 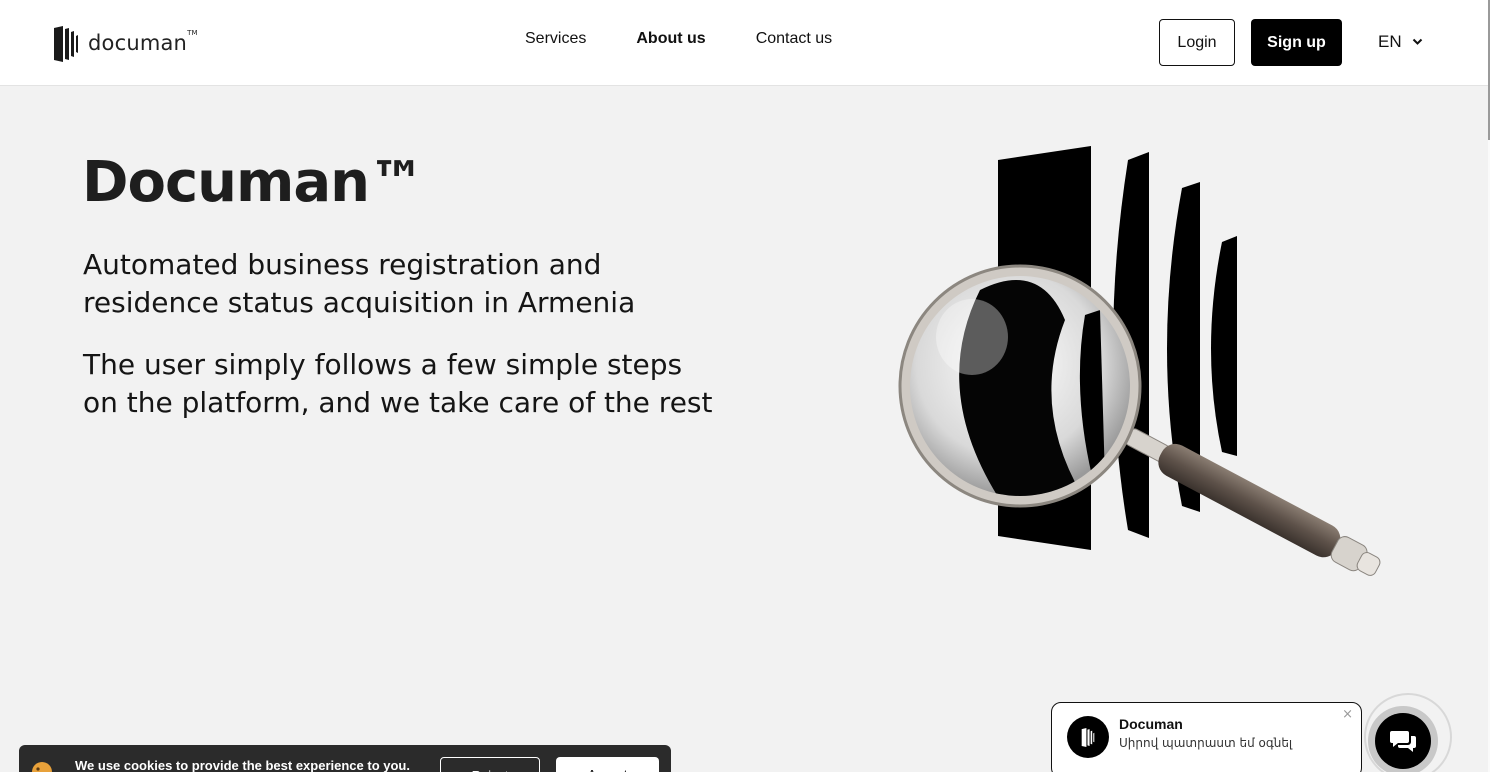 I want to click on cookie-icon, so click(x=42, y=767).